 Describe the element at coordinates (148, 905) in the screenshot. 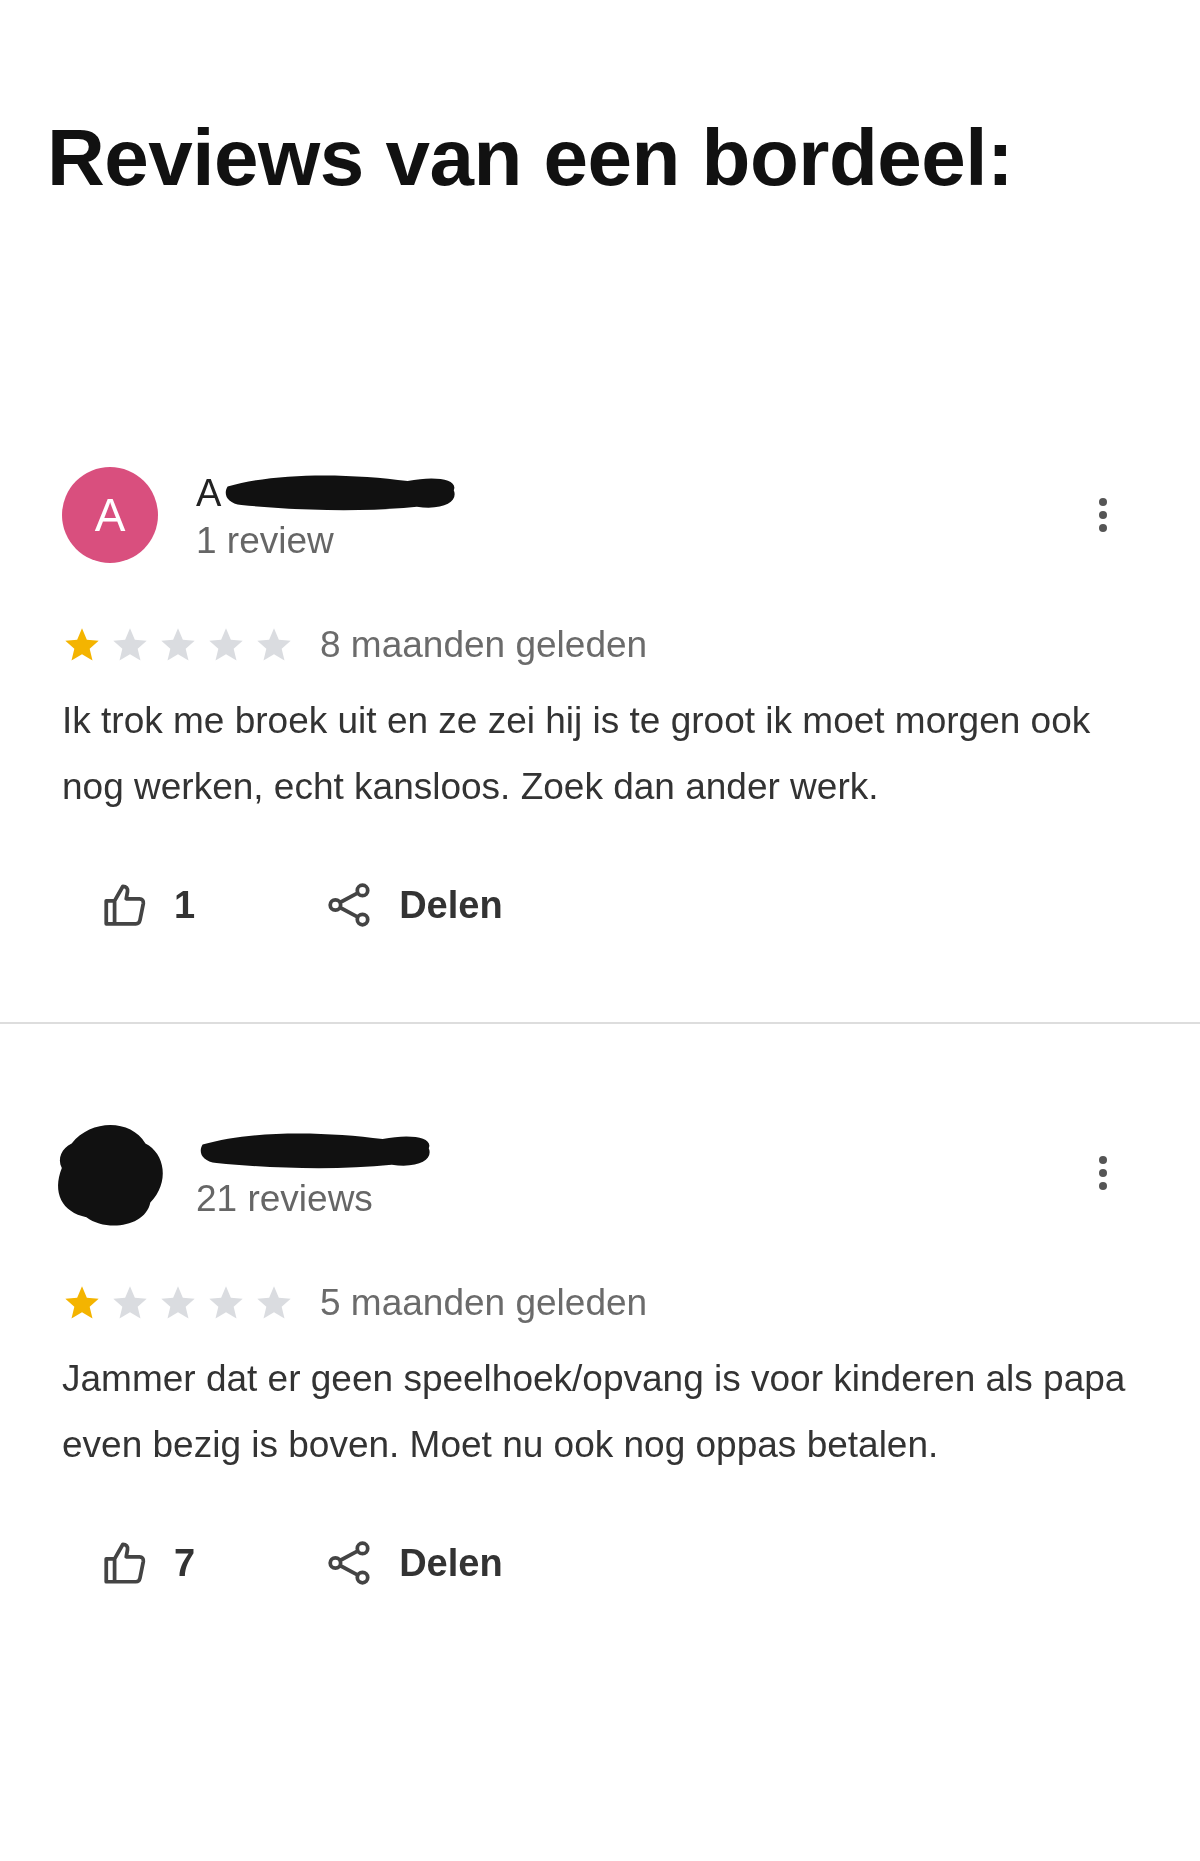

I see `like-button: 1` at that location.